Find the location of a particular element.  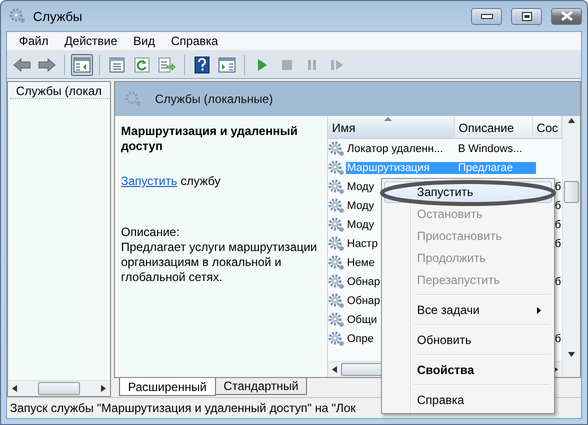

menu-item: Файл is located at coordinates (34, 41).